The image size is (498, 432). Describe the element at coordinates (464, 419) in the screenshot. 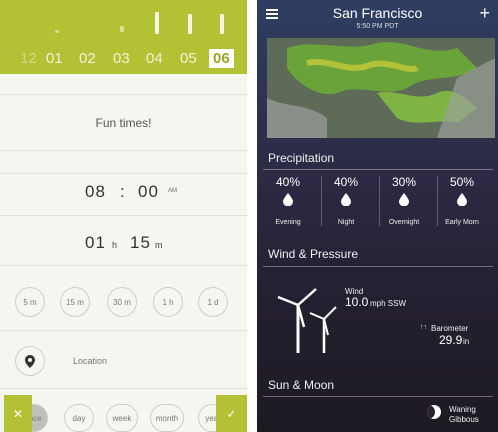

I see `moon-phase-line2: Gibbous` at that location.